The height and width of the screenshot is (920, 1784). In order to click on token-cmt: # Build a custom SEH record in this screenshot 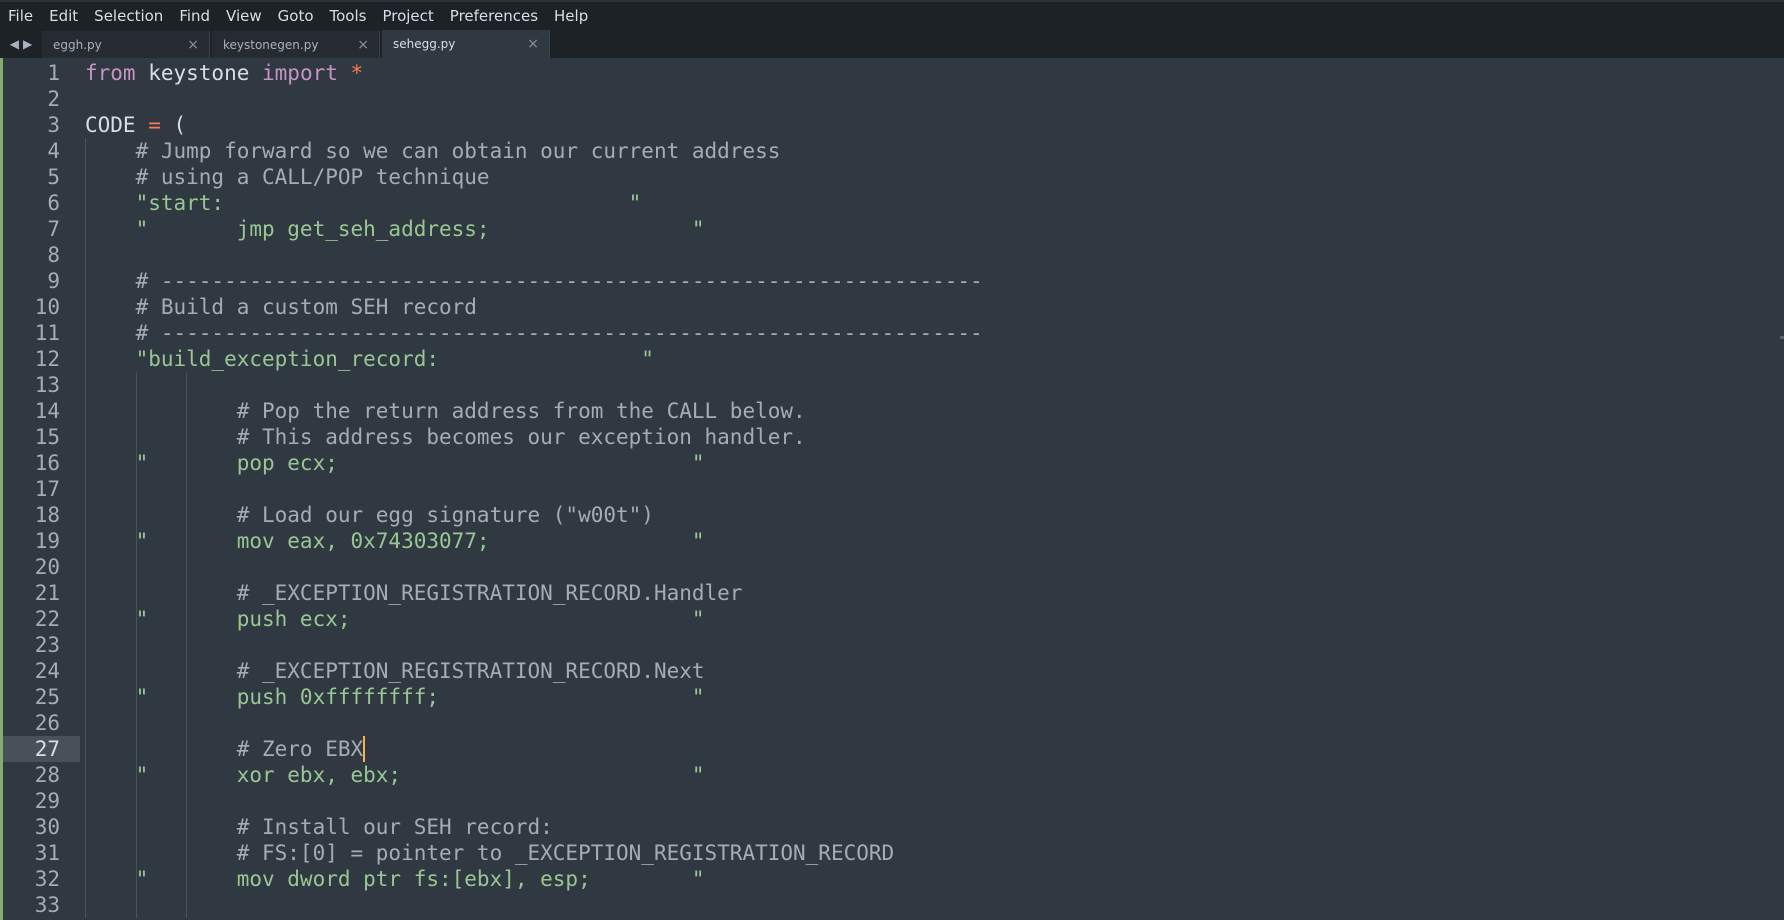, I will do `click(281, 307)`.